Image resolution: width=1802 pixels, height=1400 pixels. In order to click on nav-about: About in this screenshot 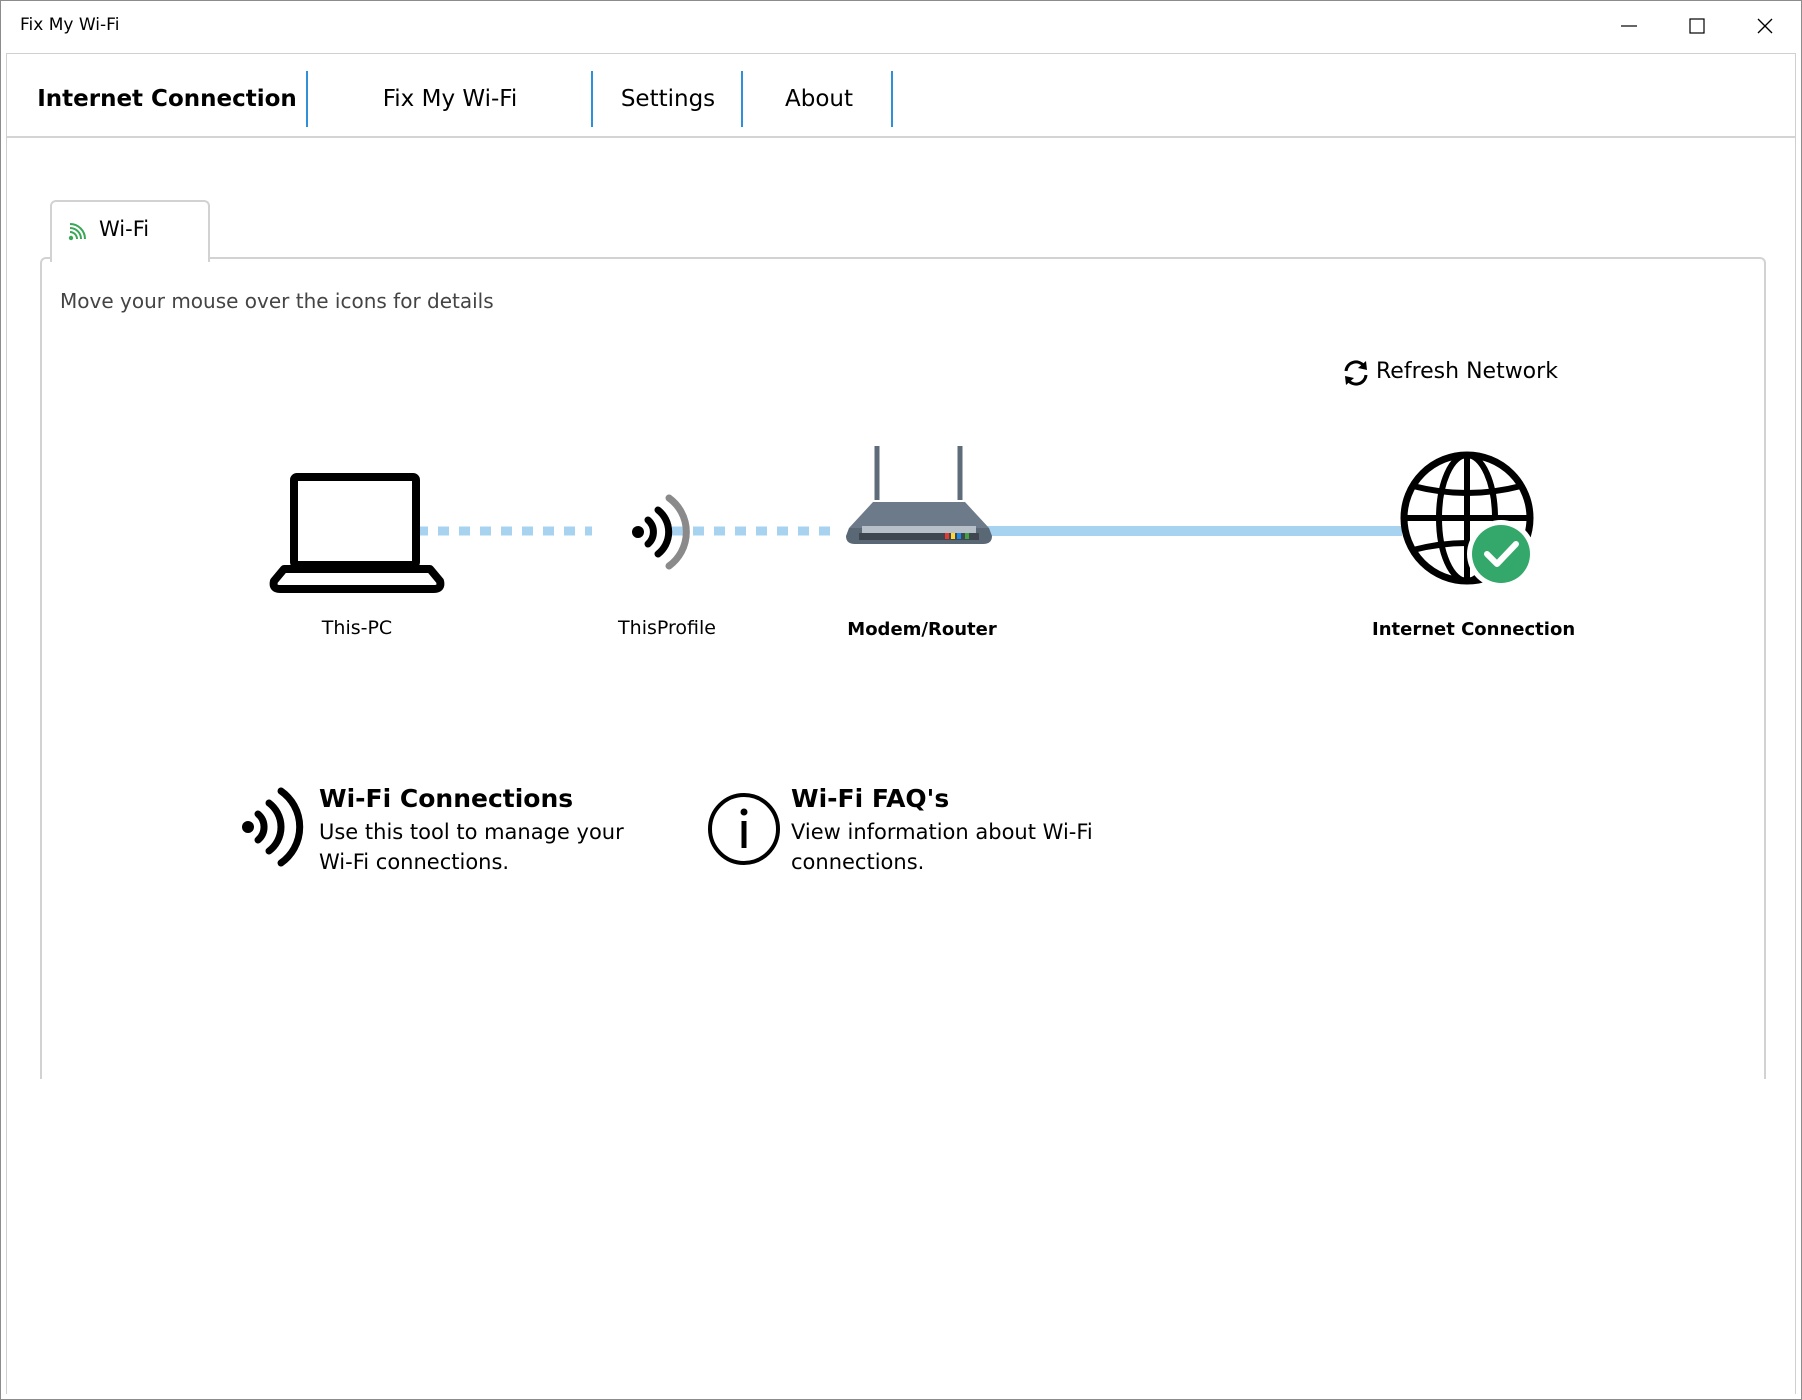, I will do `click(819, 95)`.